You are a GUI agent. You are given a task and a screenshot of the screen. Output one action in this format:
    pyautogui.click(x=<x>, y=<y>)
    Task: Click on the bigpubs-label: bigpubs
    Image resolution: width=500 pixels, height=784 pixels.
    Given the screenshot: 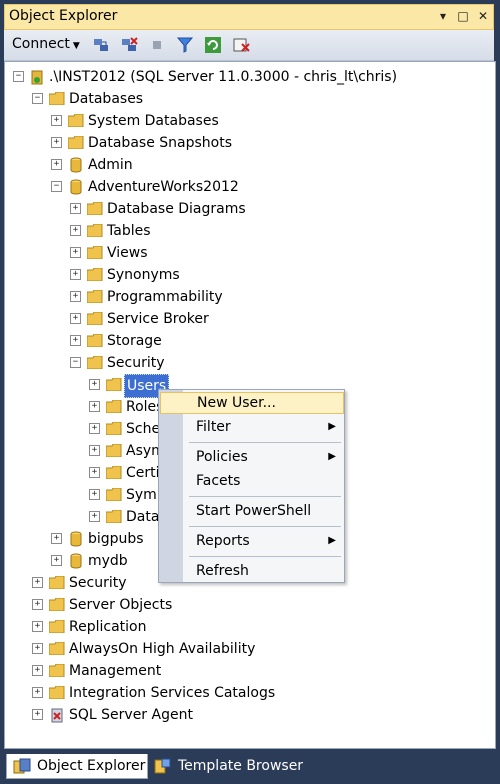 What is the action you would take?
    pyautogui.click(x=116, y=539)
    